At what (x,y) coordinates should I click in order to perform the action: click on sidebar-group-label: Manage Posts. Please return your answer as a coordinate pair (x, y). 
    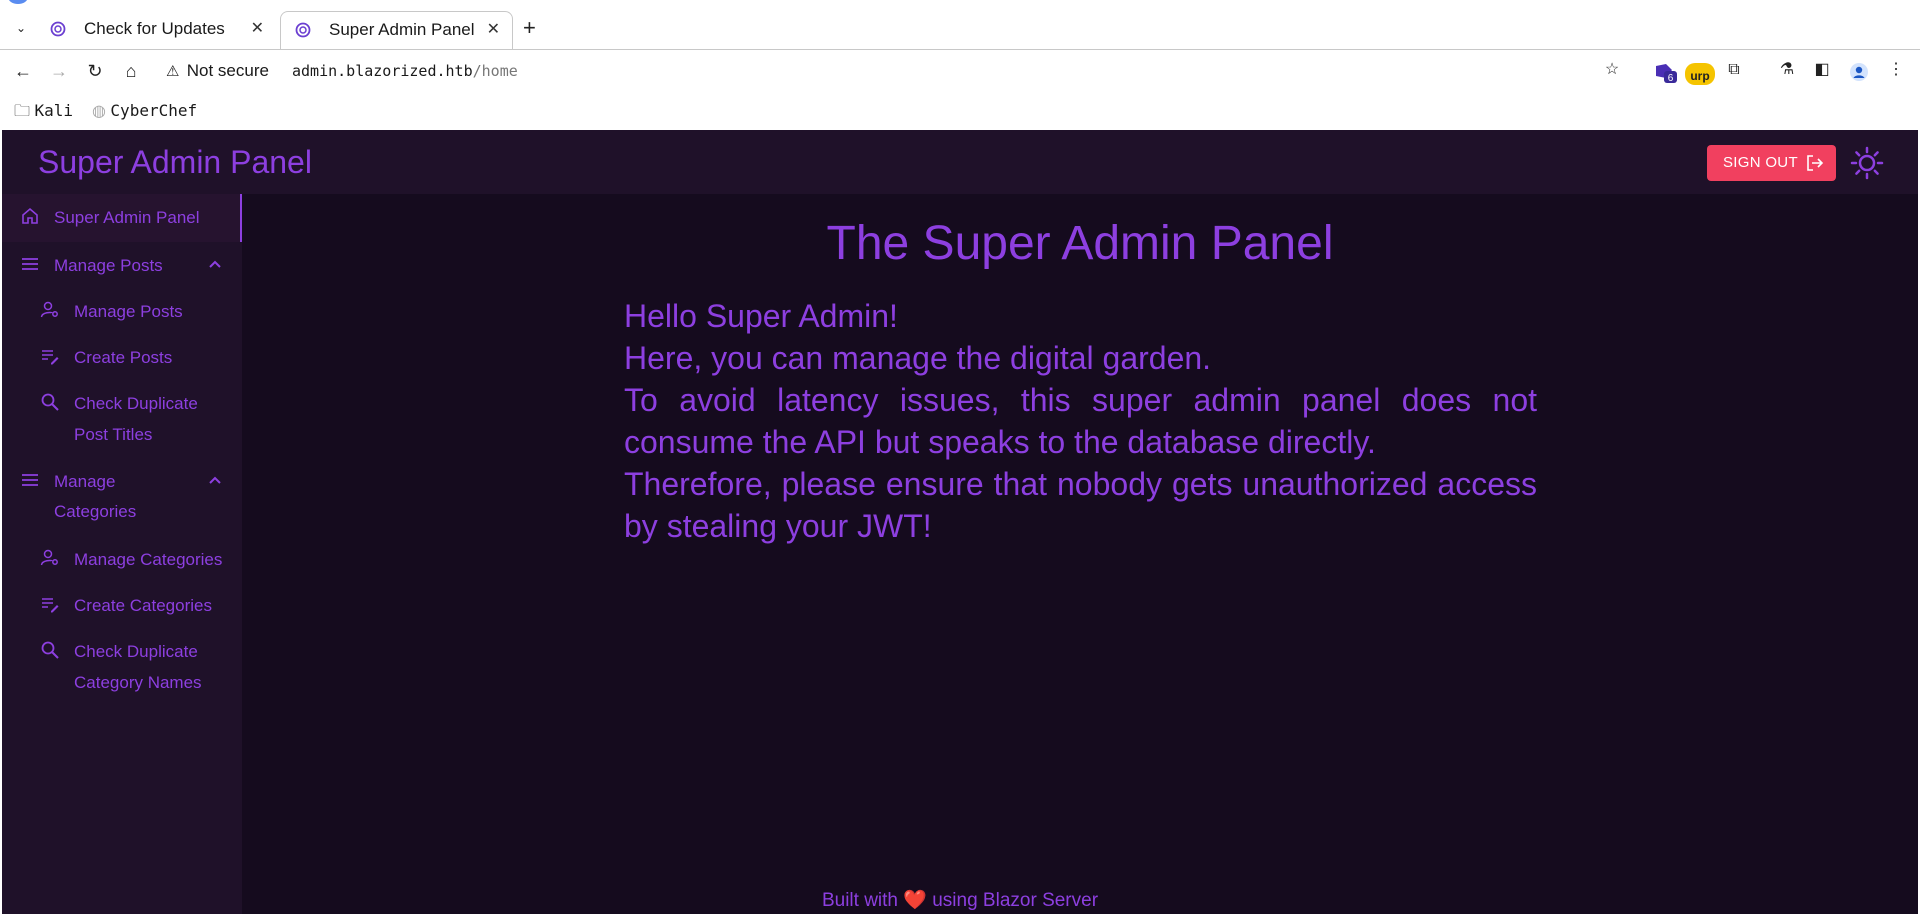
    Looking at the image, I should click on (108, 265).